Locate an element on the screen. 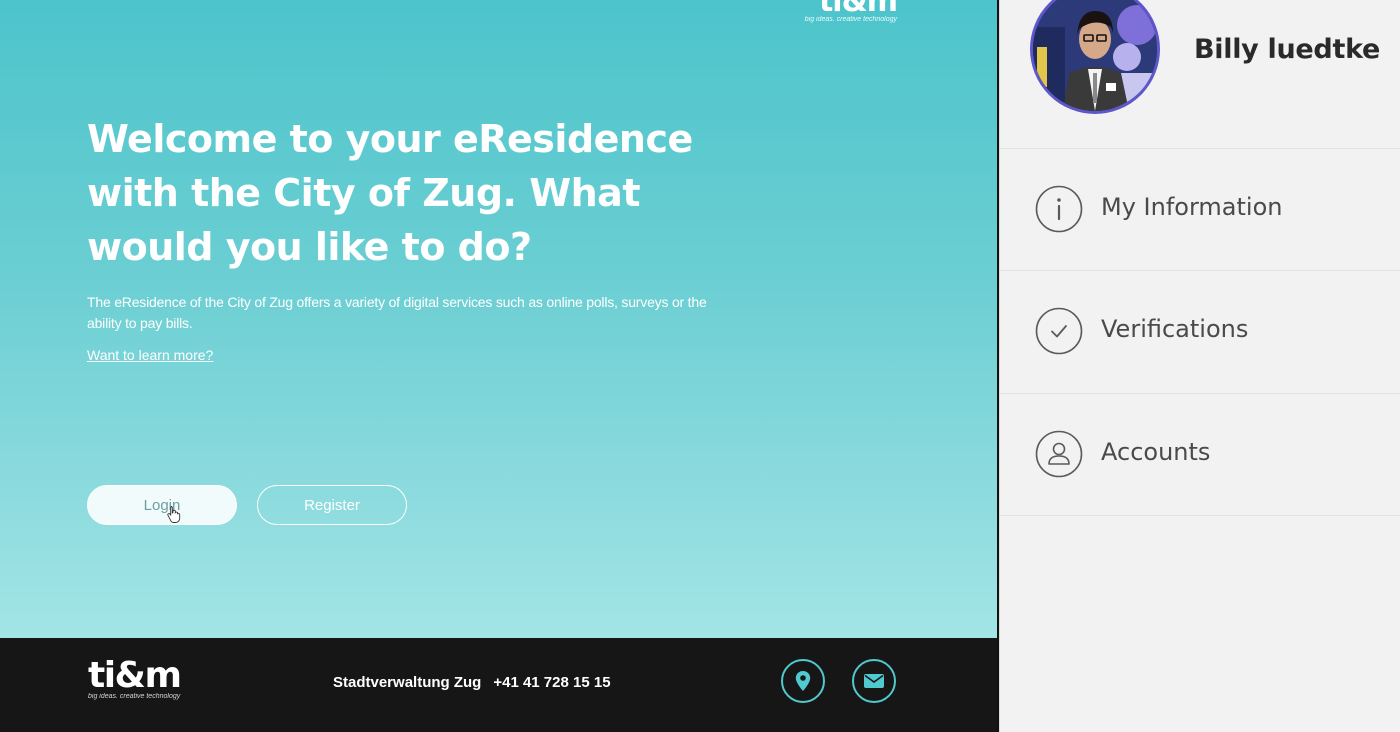  menu-item-label: My Information is located at coordinates (1192, 207).